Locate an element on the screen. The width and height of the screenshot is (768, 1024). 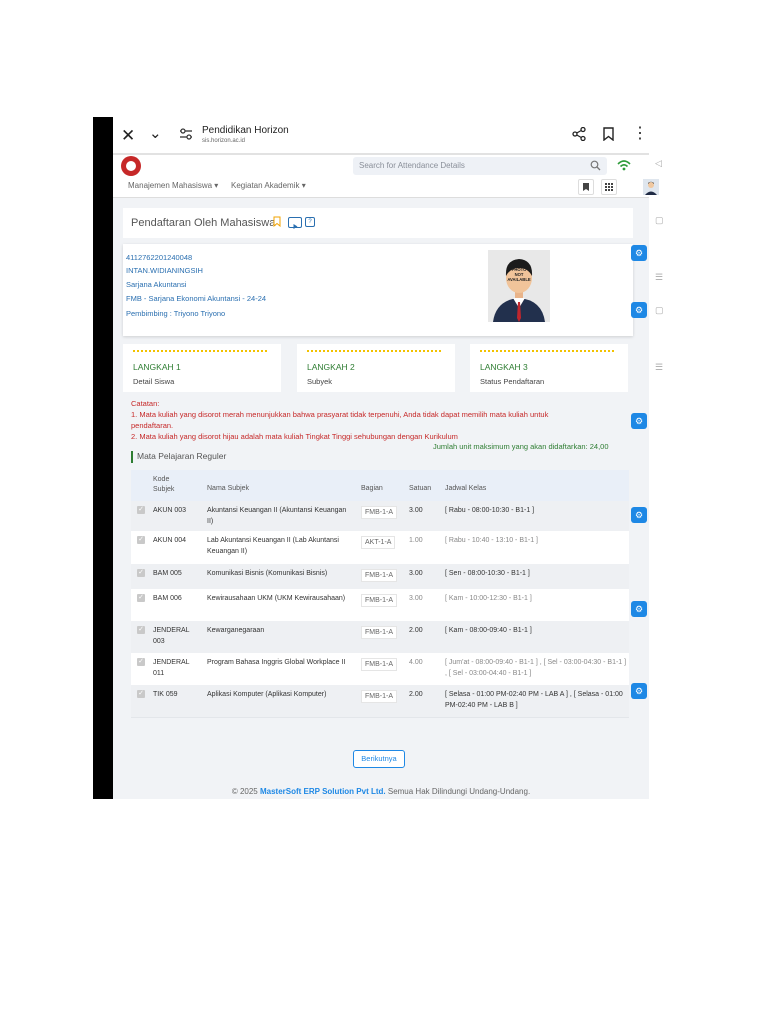
page-title-card: Pendaftaran Oleh Mahasiswa ? is located at coordinates (378, 223).